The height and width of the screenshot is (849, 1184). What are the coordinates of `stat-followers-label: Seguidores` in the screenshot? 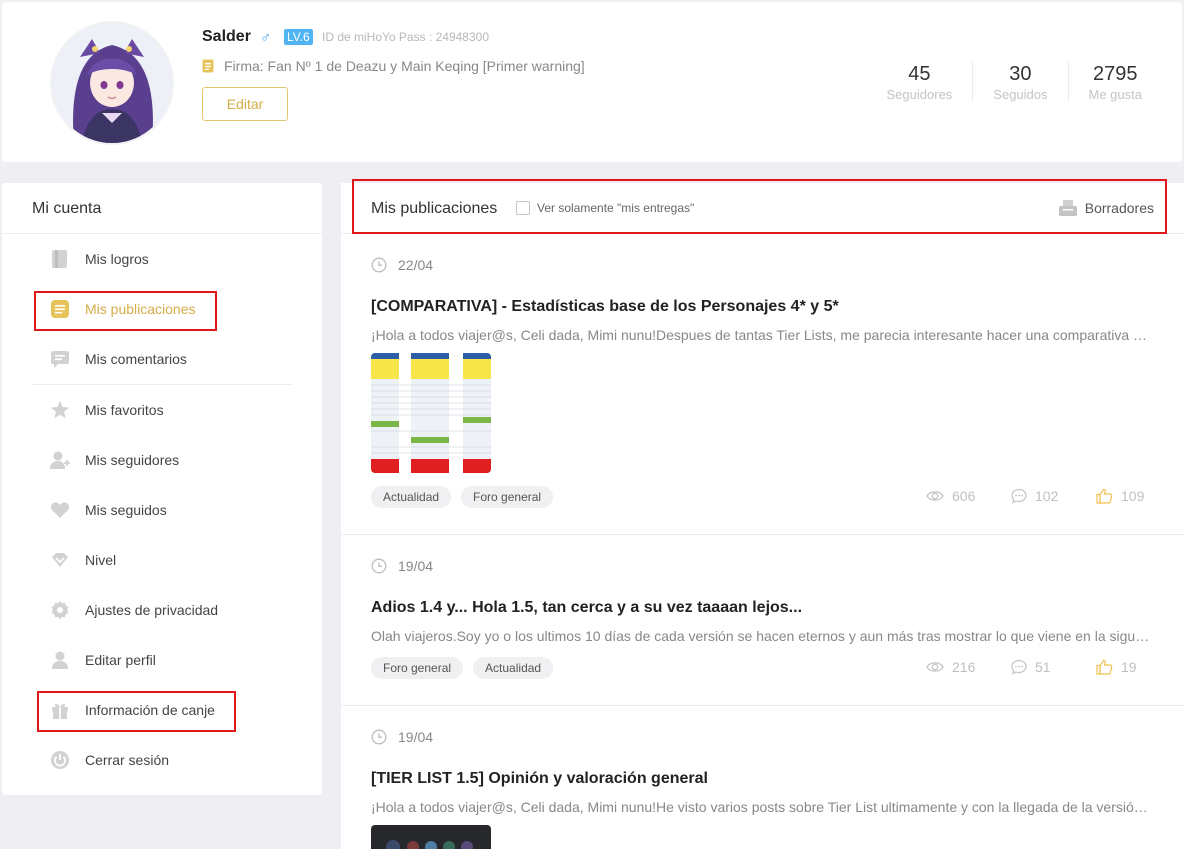 It's located at (919, 94).